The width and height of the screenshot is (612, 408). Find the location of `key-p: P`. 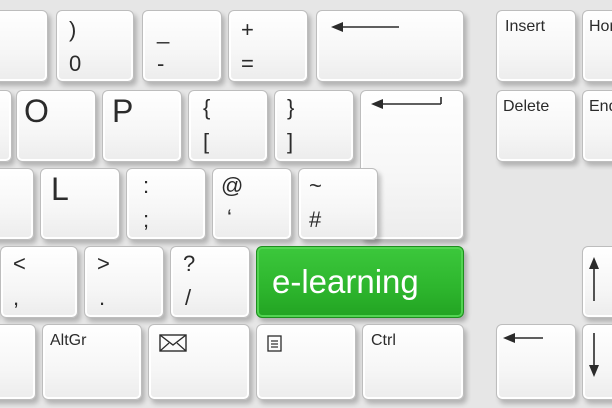

key-p: P is located at coordinates (142, 126).